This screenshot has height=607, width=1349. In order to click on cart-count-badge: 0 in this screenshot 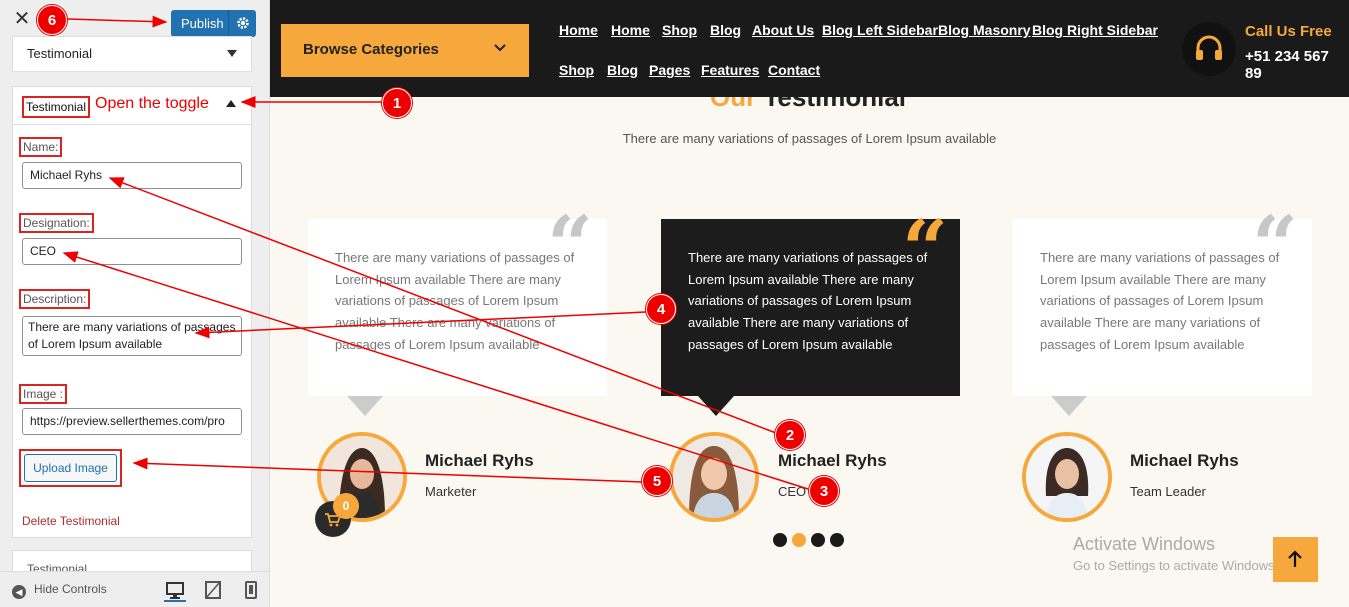, I will do `click(346, 506)`.